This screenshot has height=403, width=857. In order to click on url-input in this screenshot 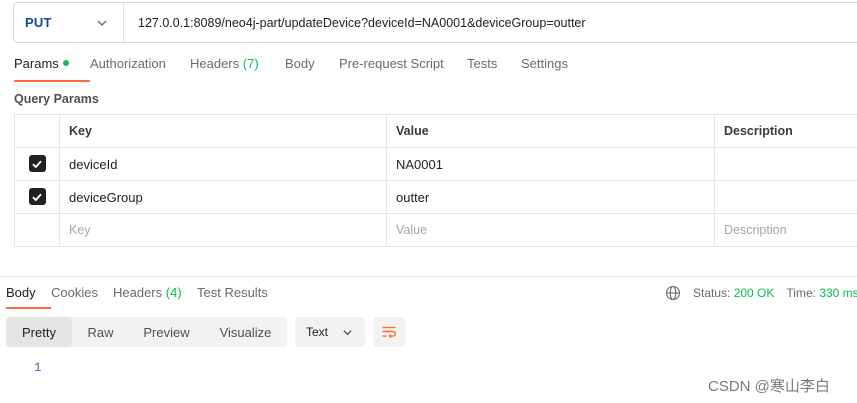, I will do `click(490, 22)`.